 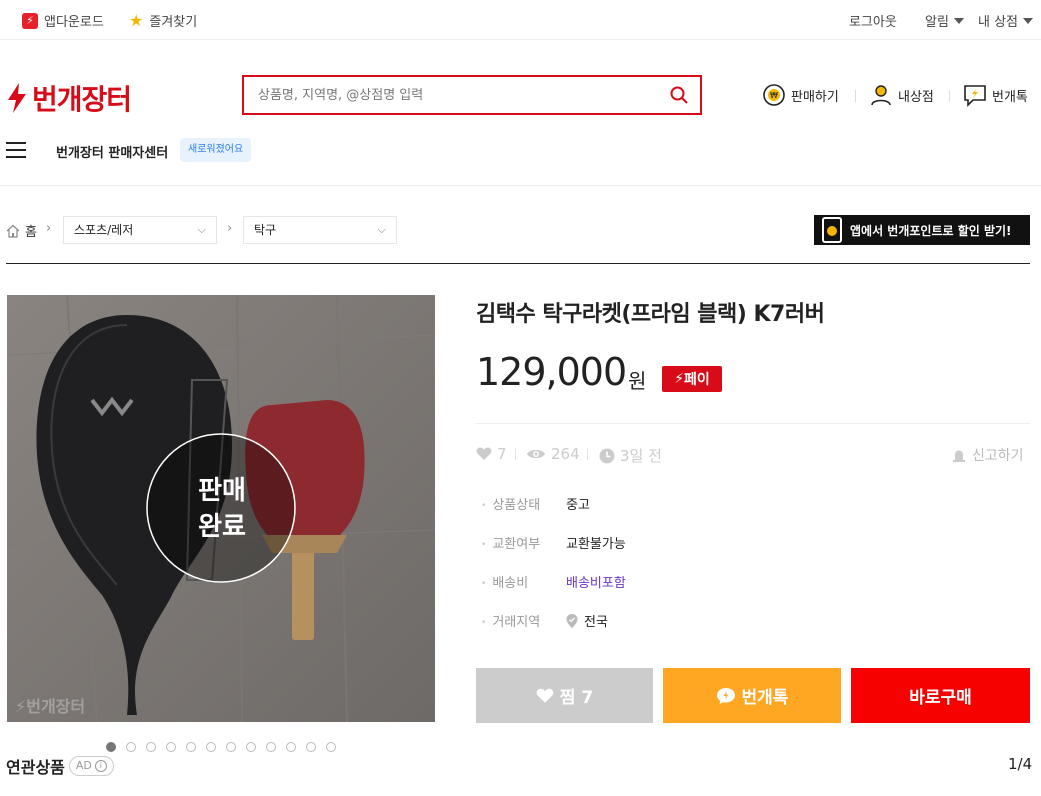 I want to click on hamburger-menu-icon, so click(x=16, y=150).